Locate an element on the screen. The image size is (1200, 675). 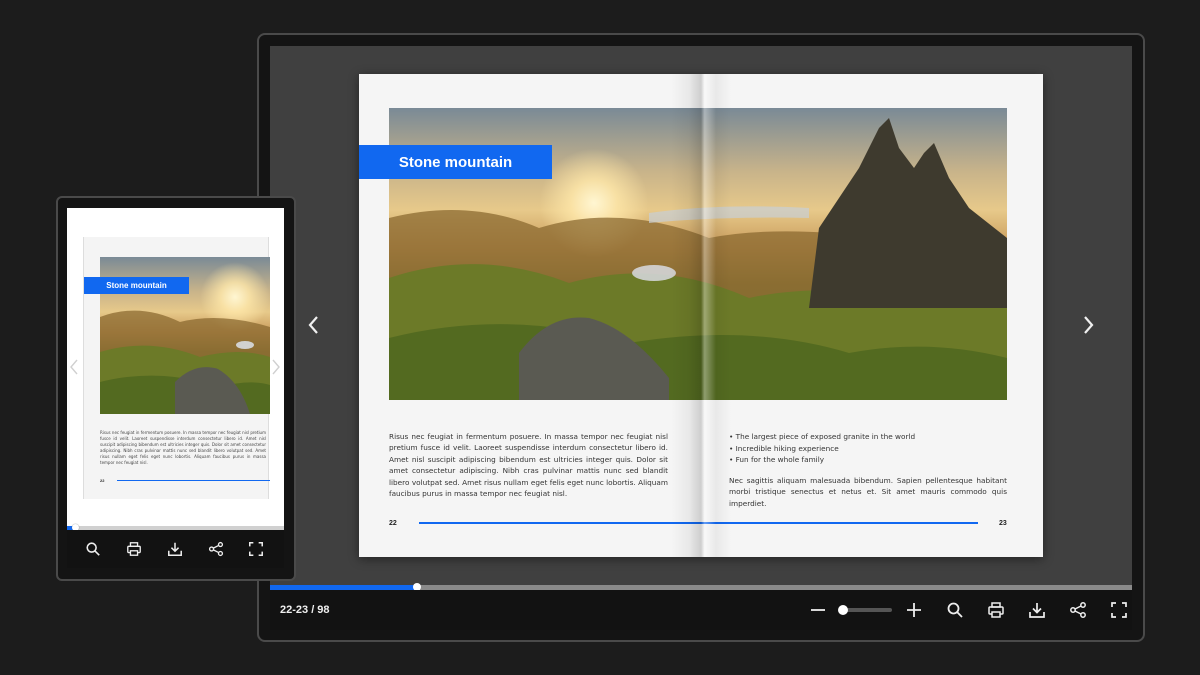
page-number-right: 23 is located at coordinates (1003, 523).